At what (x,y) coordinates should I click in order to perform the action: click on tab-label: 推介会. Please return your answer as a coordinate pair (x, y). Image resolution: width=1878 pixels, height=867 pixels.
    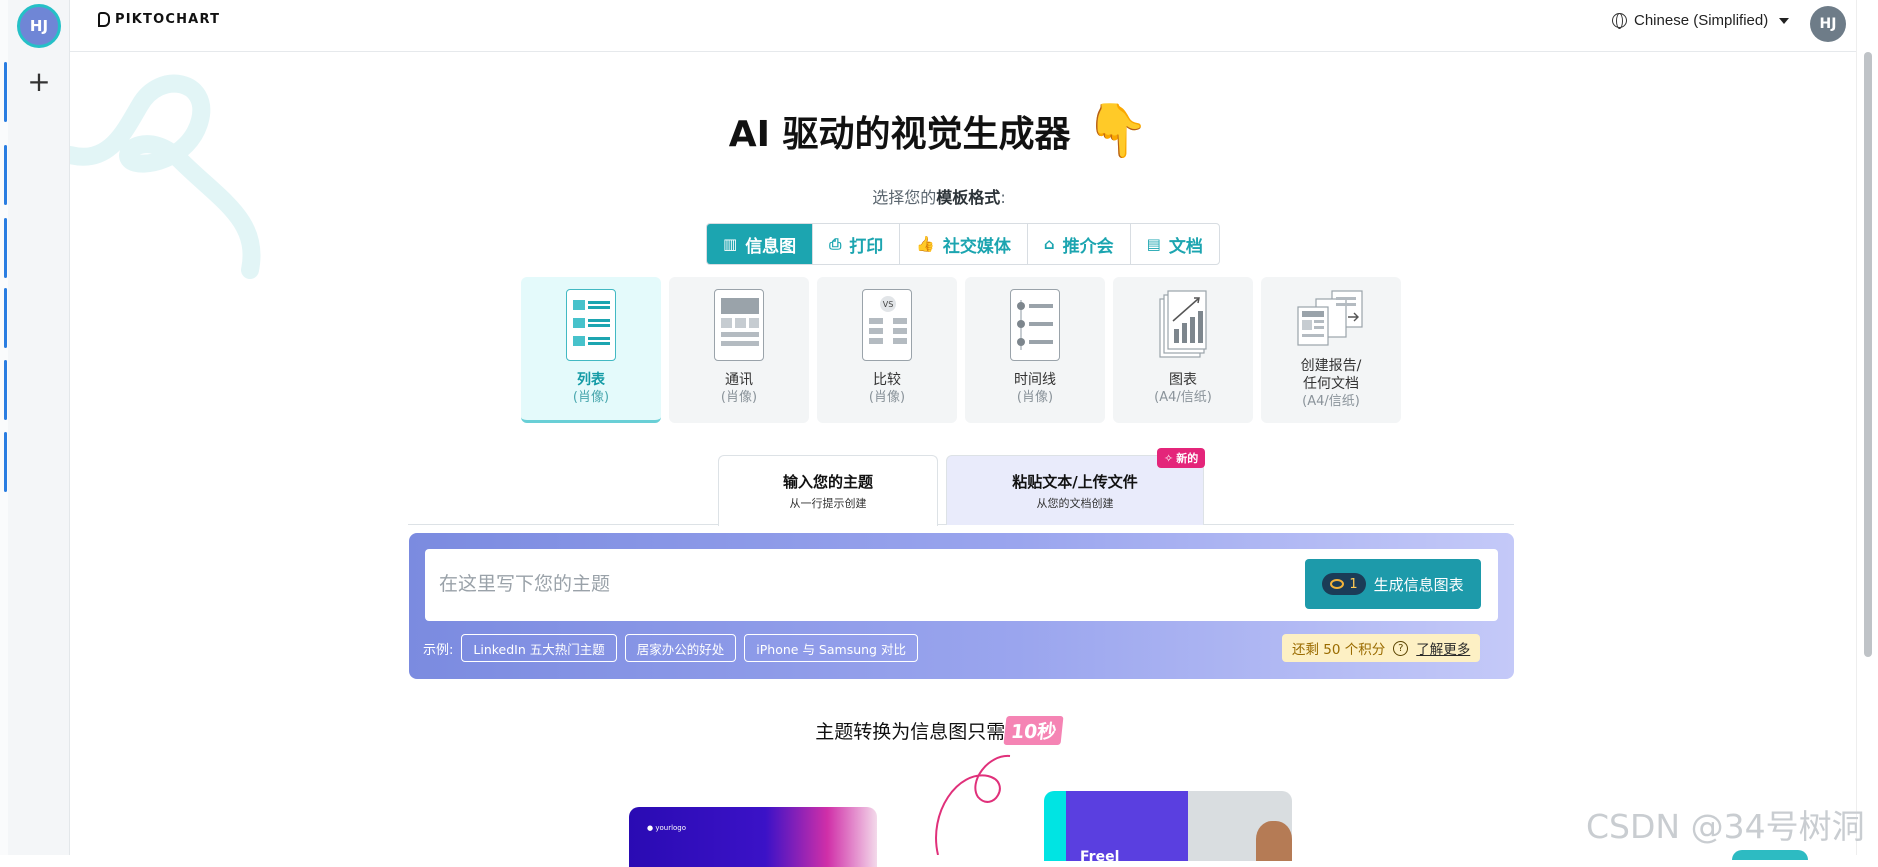
    Looking at the image, I should click on (1088, 246).